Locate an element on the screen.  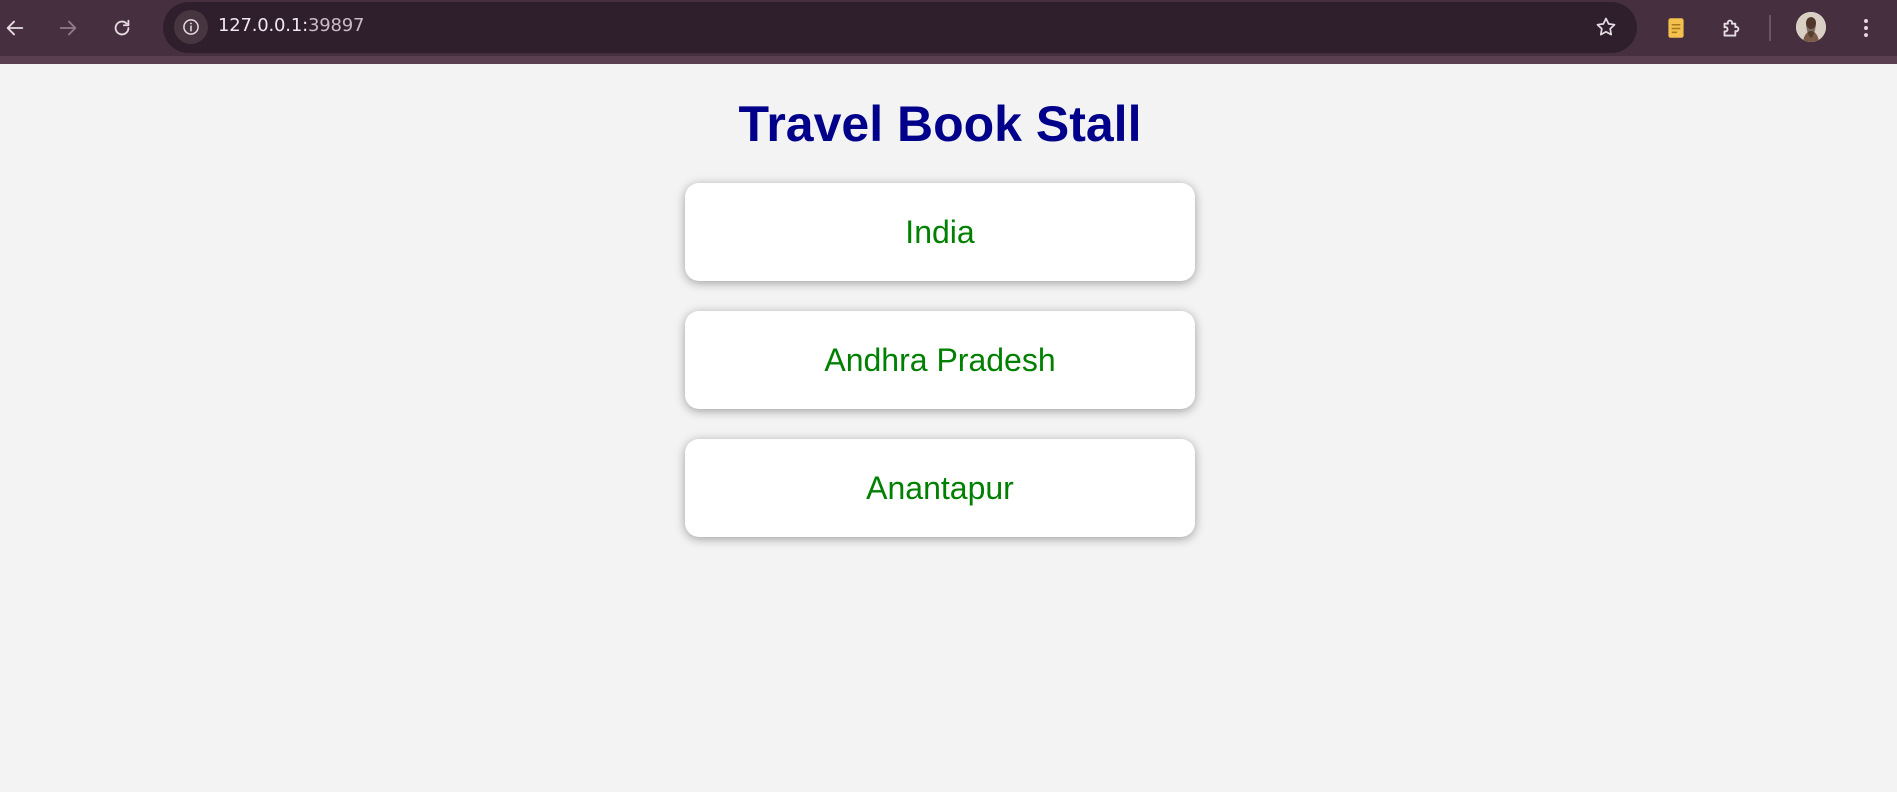
reload-icon is located at coordinates (122, 27).